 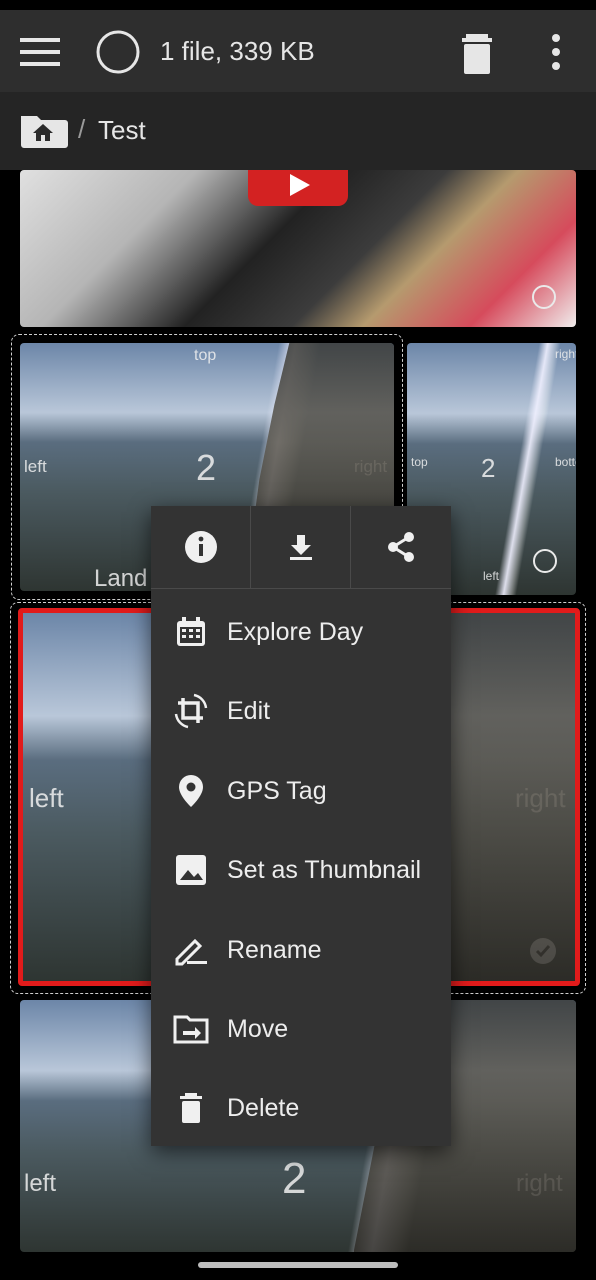 What do you see at coordinates (191, 1108) in the screenshot?
I see `delete-icon` at bounding box center [191, 1108].